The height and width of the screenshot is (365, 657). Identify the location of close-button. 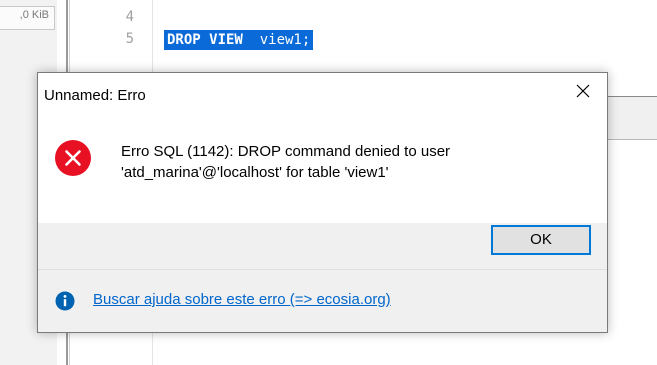
(584, 89).